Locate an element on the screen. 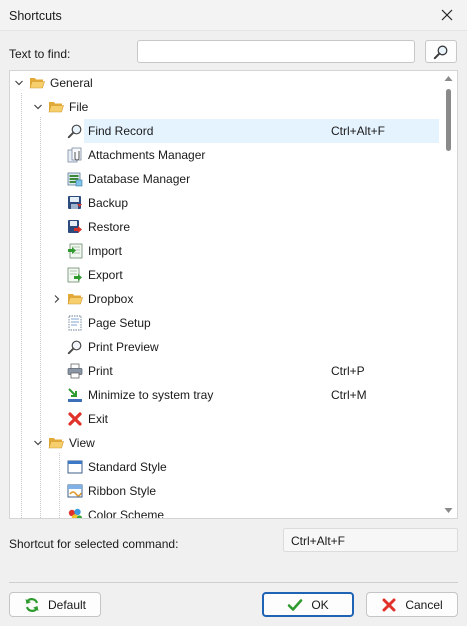 The width and height of the screenshot is (467, 626). backup-icon is located at coordinates (75, 203).